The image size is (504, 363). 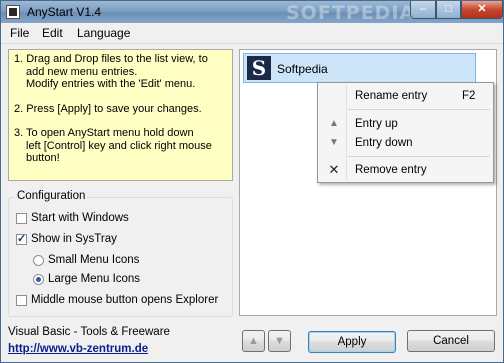 I want to click on start-with-windows-label: Start with Windows, so click(x=80, y=218).